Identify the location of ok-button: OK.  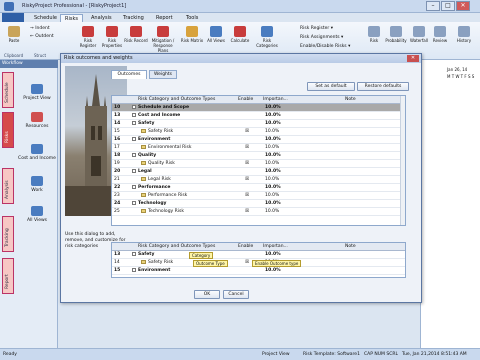
(207, 294).